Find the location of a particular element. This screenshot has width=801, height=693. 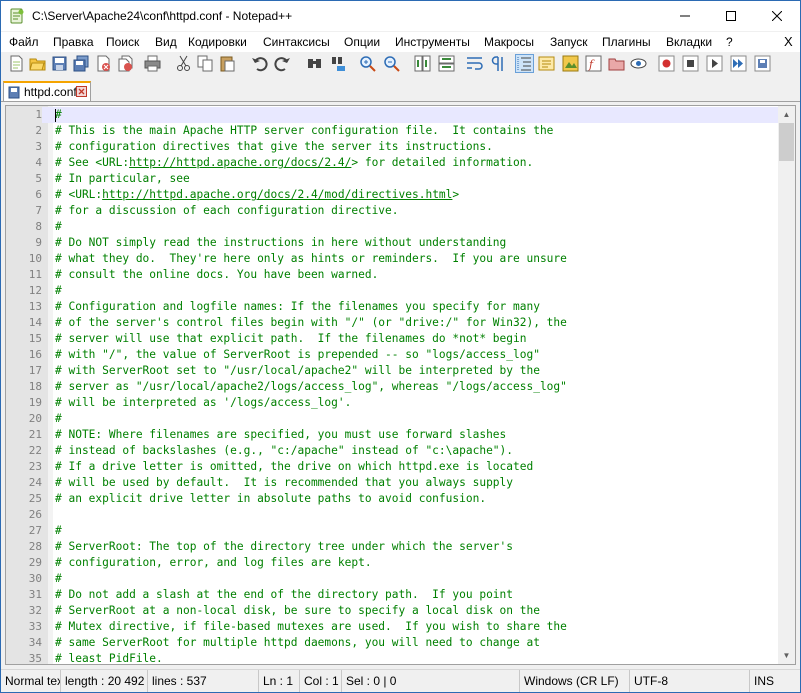

word-wrap-icon is located at coordinates (474, 63).